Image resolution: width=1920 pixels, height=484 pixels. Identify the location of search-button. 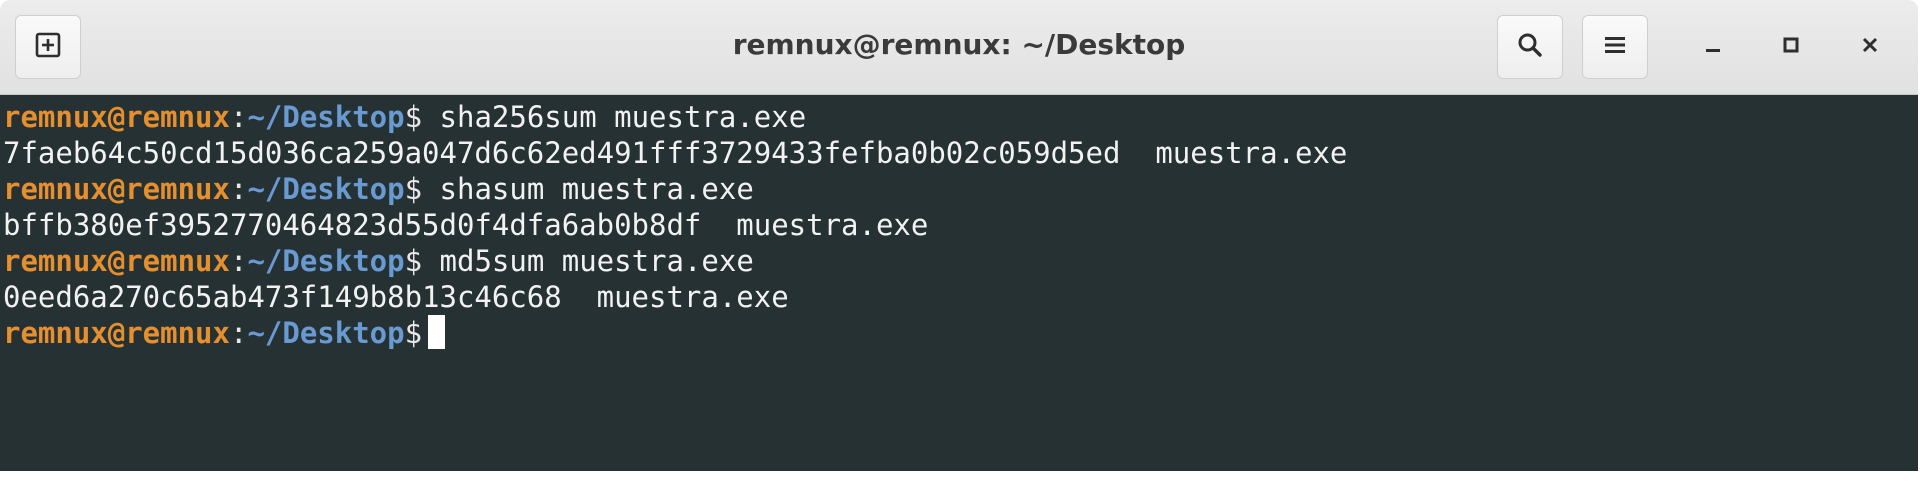
(1530, 47).